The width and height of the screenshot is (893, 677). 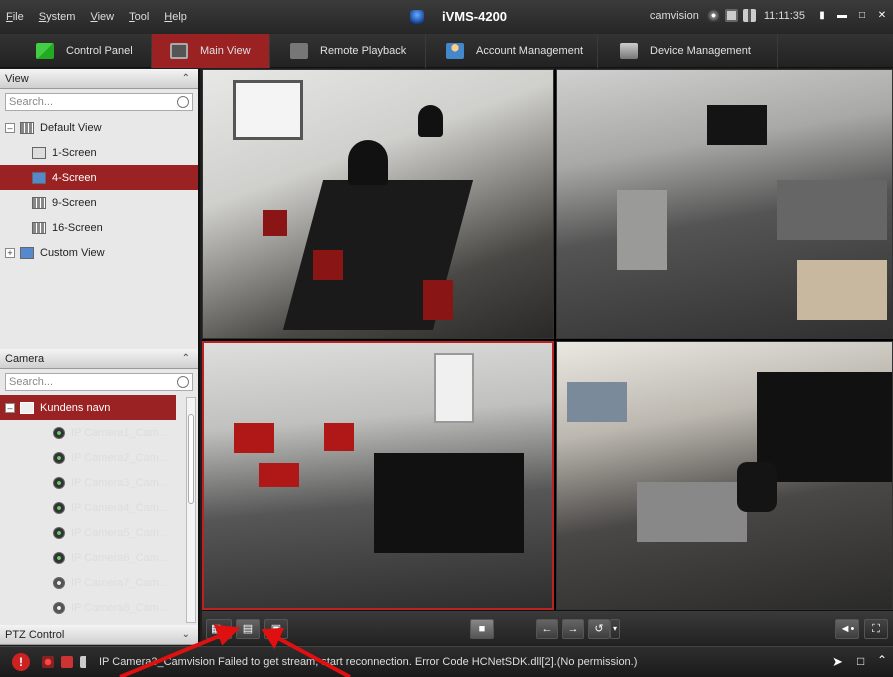 I want to click on annotation-arrows, so click(x=235, y=650).